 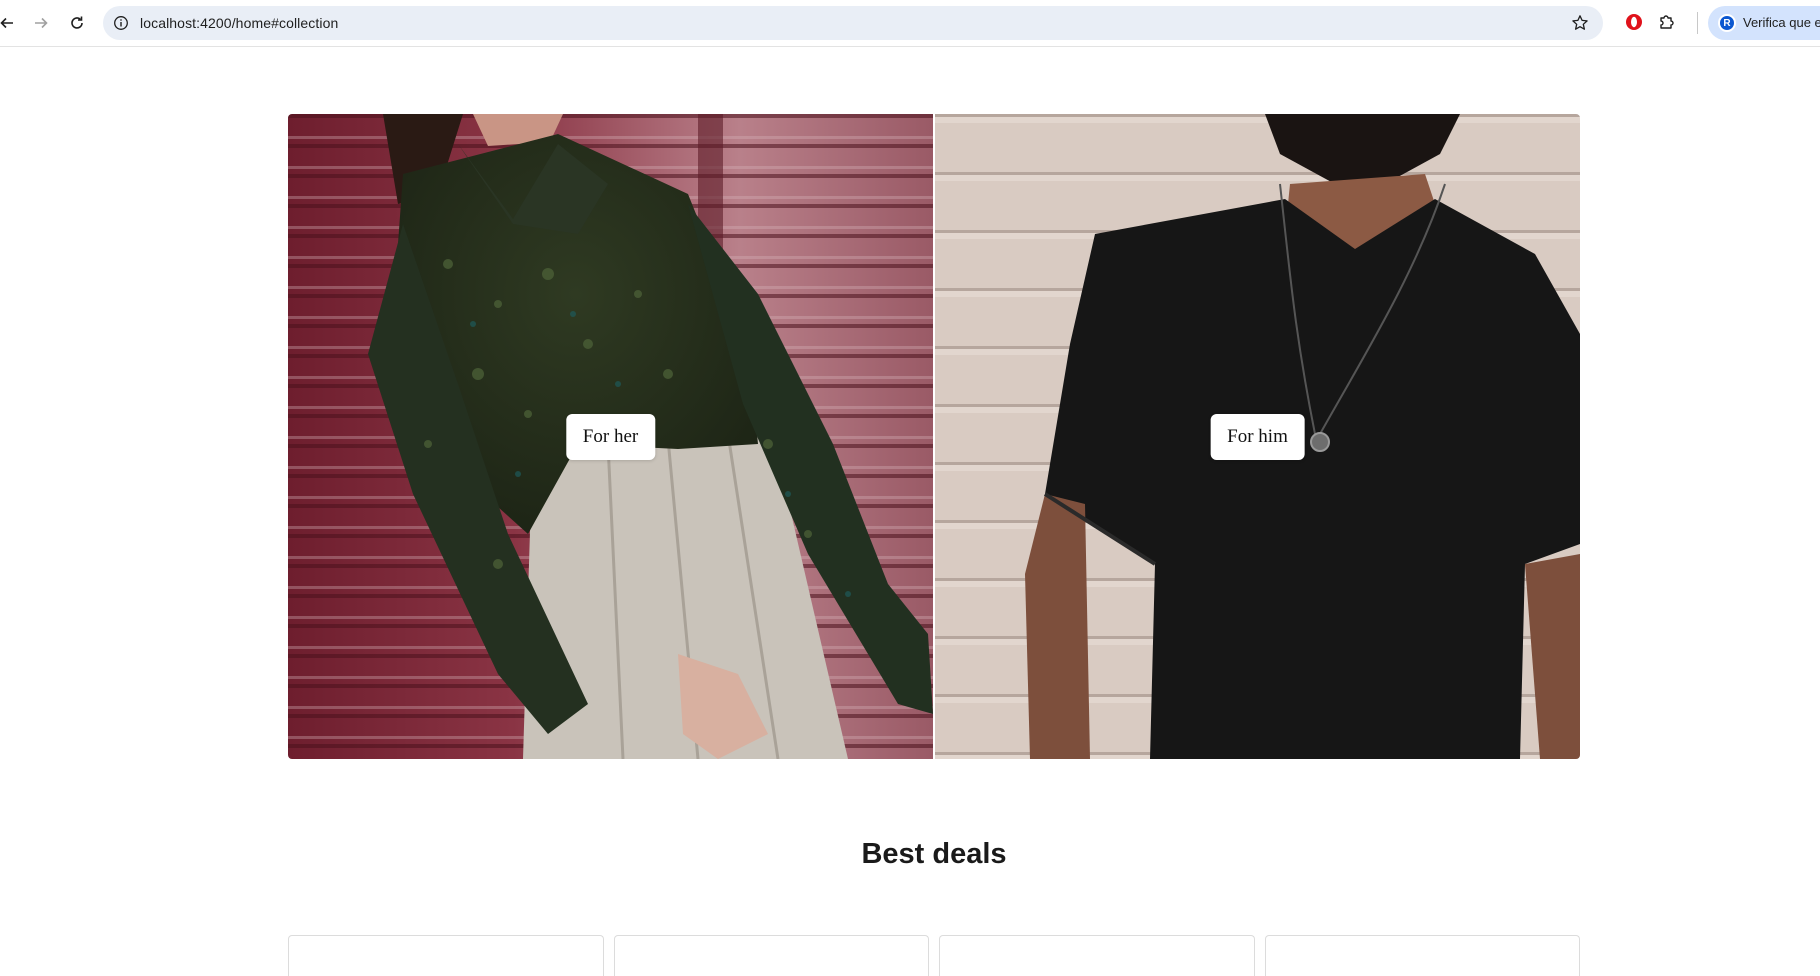 I want to click on toolbar-divider, so click(x=1697, y=23).